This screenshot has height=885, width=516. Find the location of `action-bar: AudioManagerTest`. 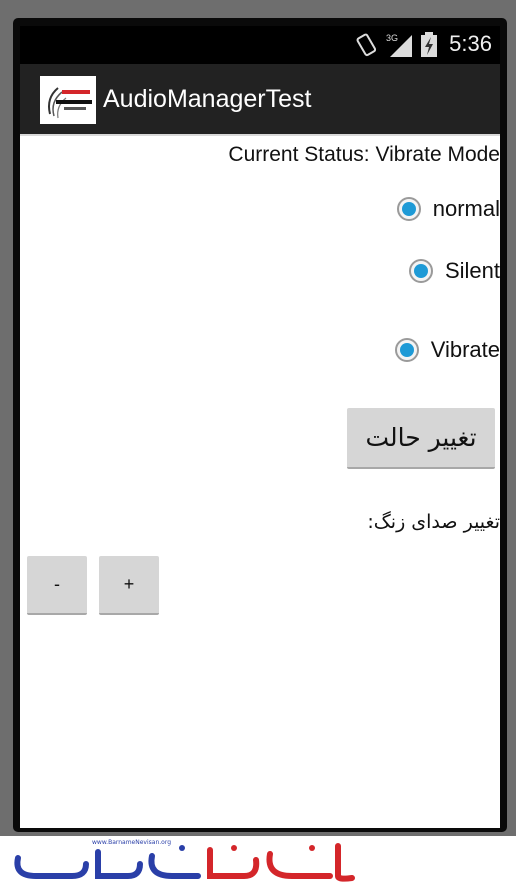

action-bar: AudioManagerTest is located at coordinates (260, 99).